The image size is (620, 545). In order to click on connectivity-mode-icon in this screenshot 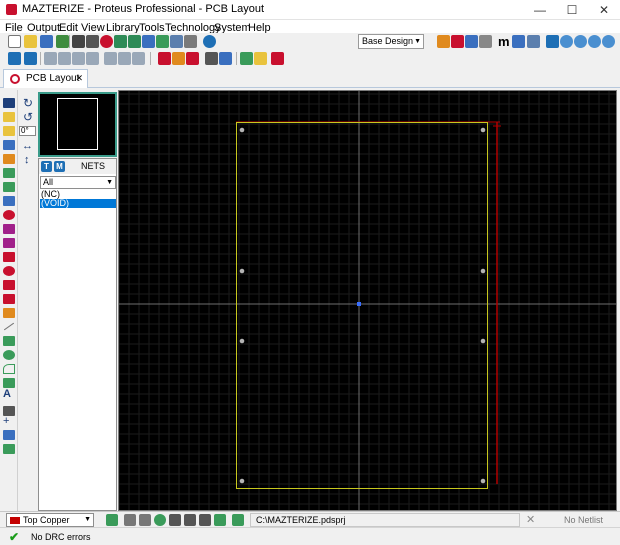, I will do `click(9, 201)`.